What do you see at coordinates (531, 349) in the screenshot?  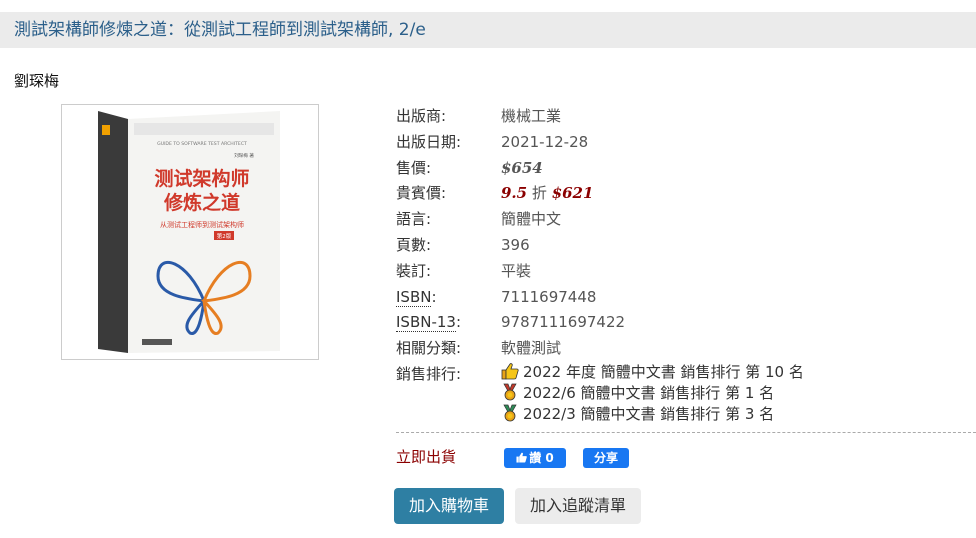 I see `category-link: 軟體測試` at bounding box center [531, 349].